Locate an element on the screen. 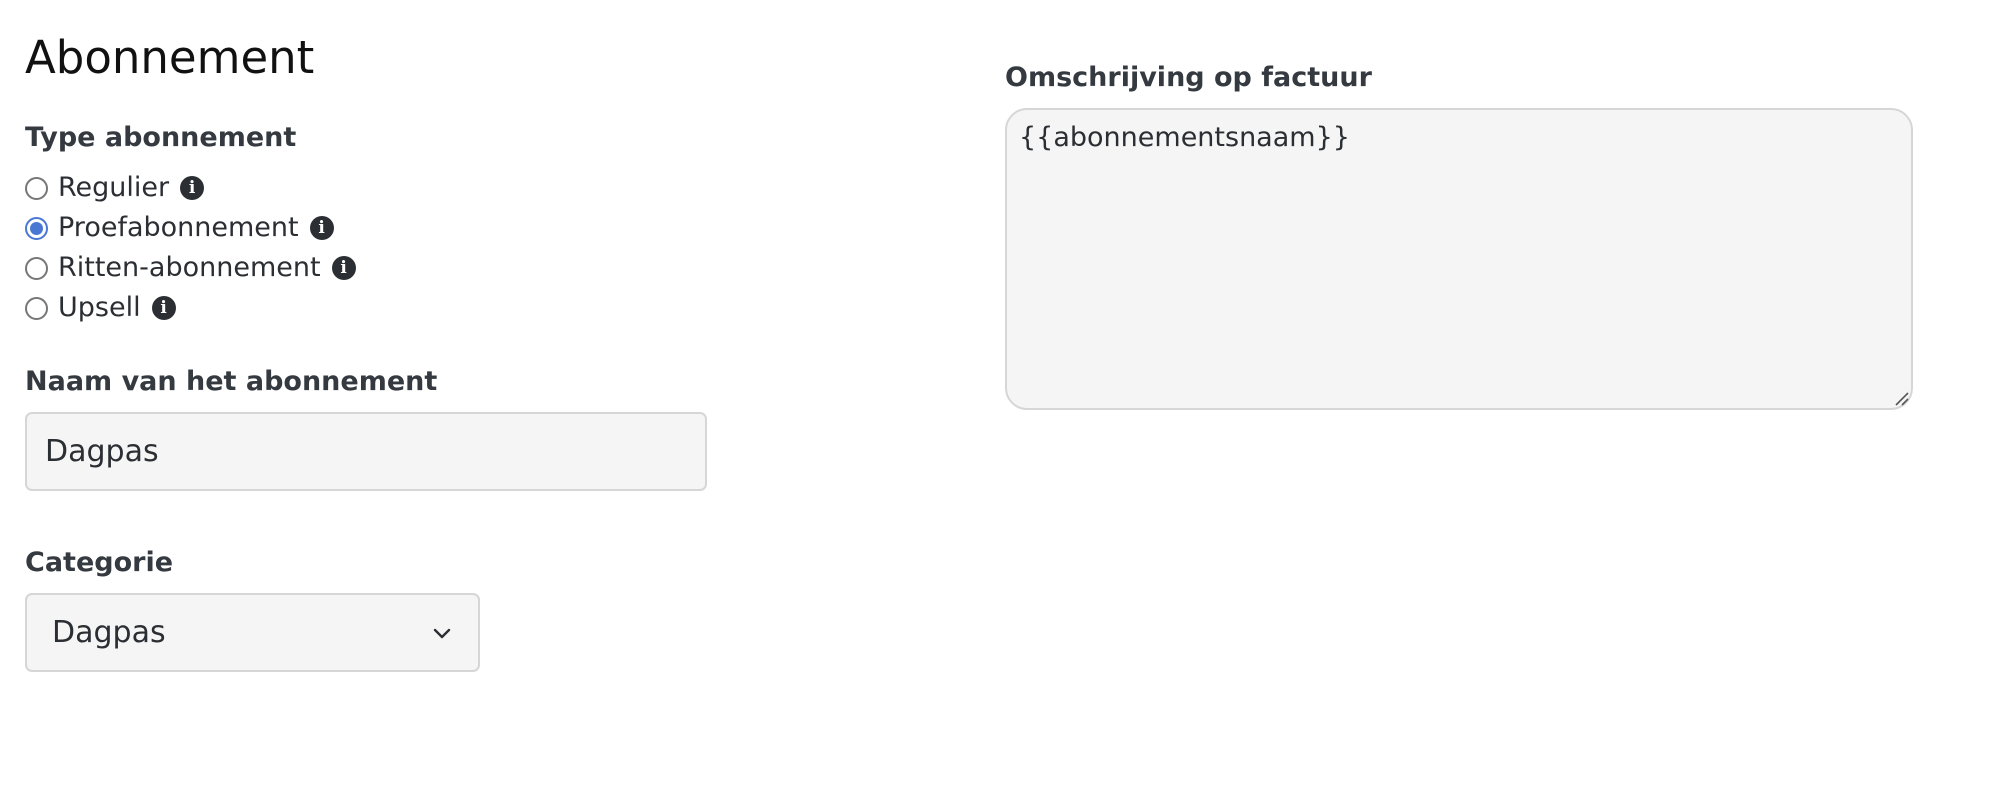  radio-label: Ritten-abonnement is located at coordinates (189, 268).